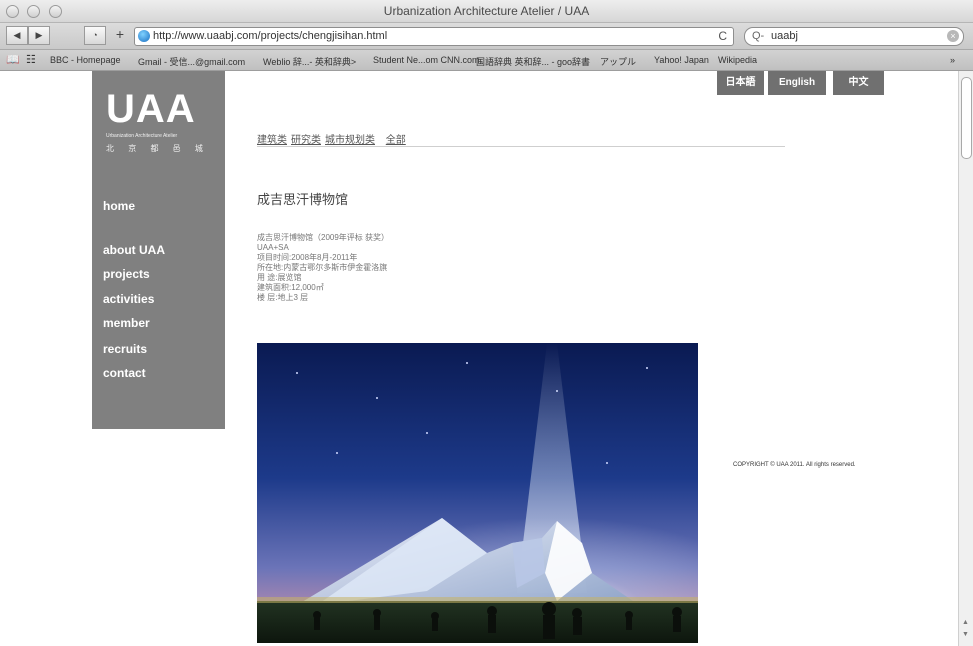  I want to click on bookmark-item: Gmail - 受信...@gmail.com, so click(191, 61).